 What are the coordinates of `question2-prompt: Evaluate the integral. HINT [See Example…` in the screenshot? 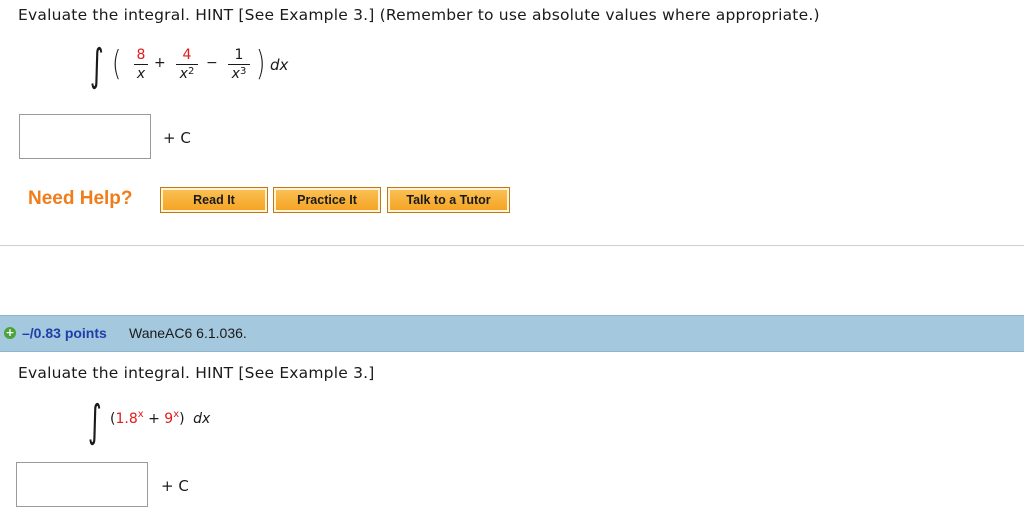 It's located at (196, 373).